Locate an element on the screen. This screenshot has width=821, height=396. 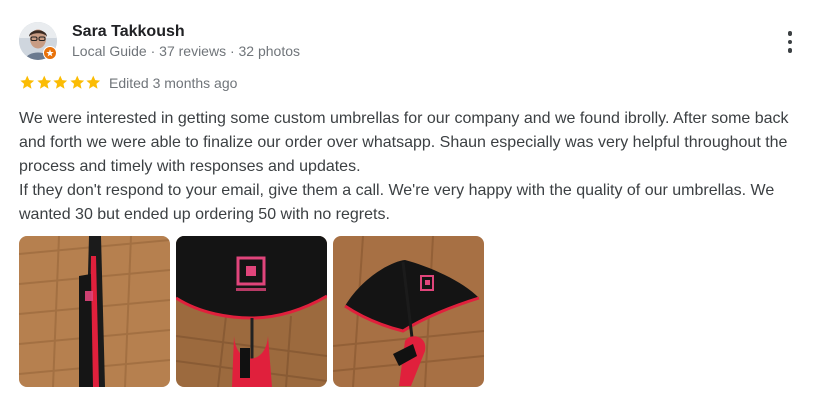
reviewer-meta: Local Guide · 37 reviews · 32 photos is located at coordinates (186, 51).